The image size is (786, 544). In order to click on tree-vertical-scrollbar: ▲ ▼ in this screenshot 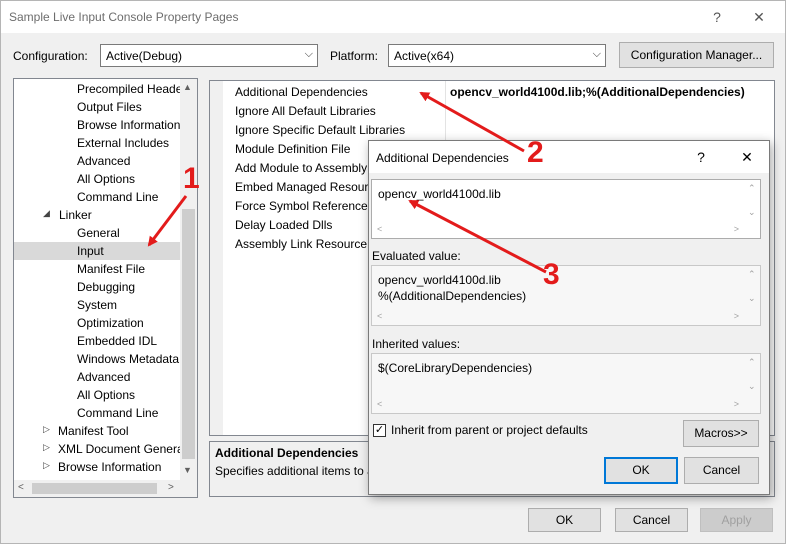, I will do `click(188, 280)`.